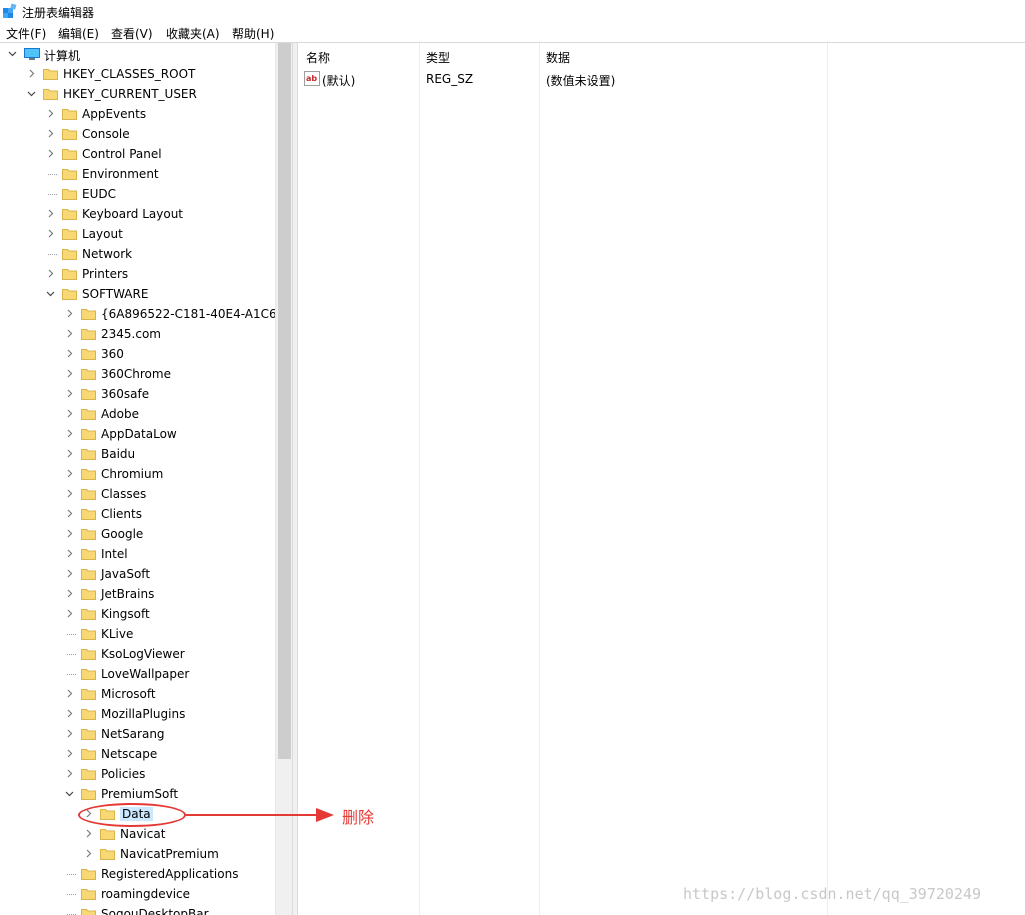  Describe the element at coordinates (137, 214) in the screenshot. I see `tree-node-keyboard-layout: Keyboard Layout` at that location.